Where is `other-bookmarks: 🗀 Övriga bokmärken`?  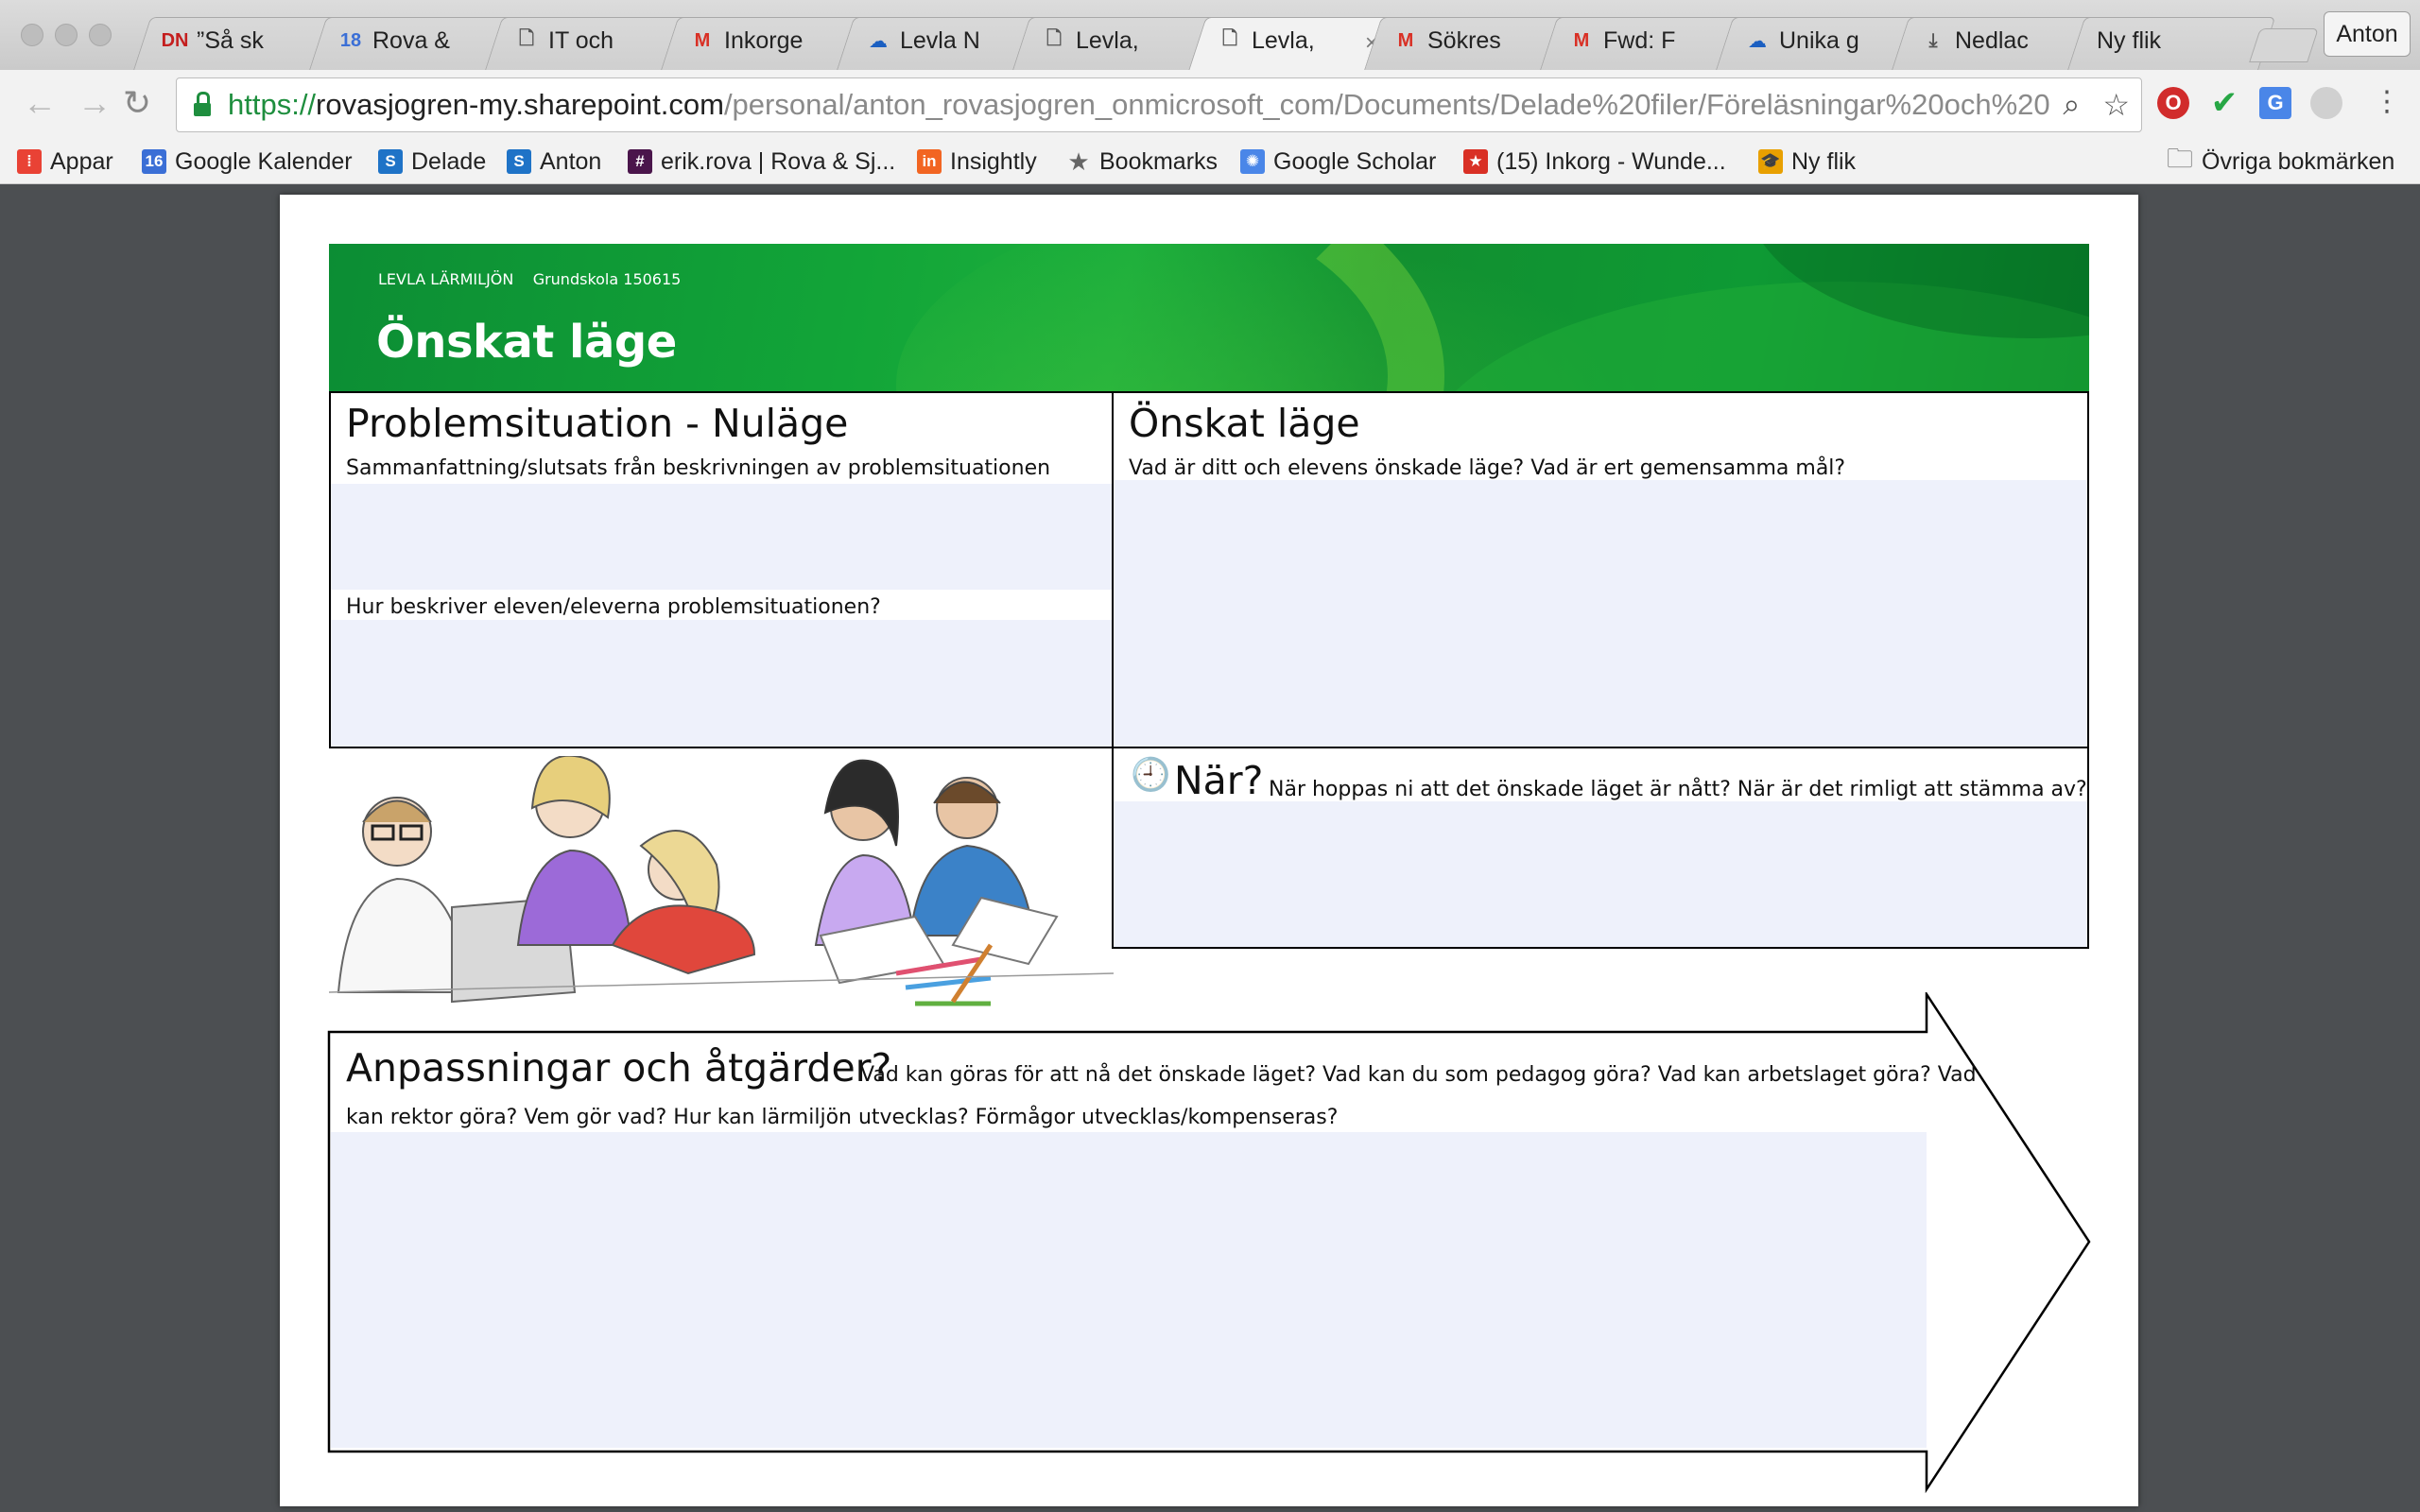
other-bookmarks: 🗀 Övriga bokmärken is located at coordinates (2281, 161).